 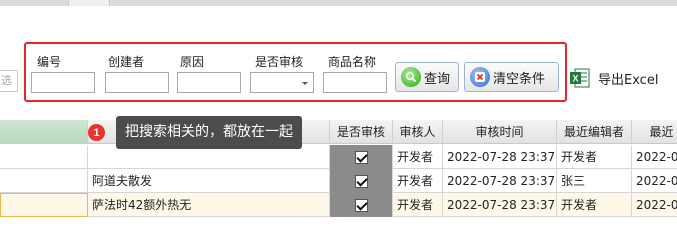 I want to click on export-excel-button: X 导出Excel, so click(x=614, y=78).